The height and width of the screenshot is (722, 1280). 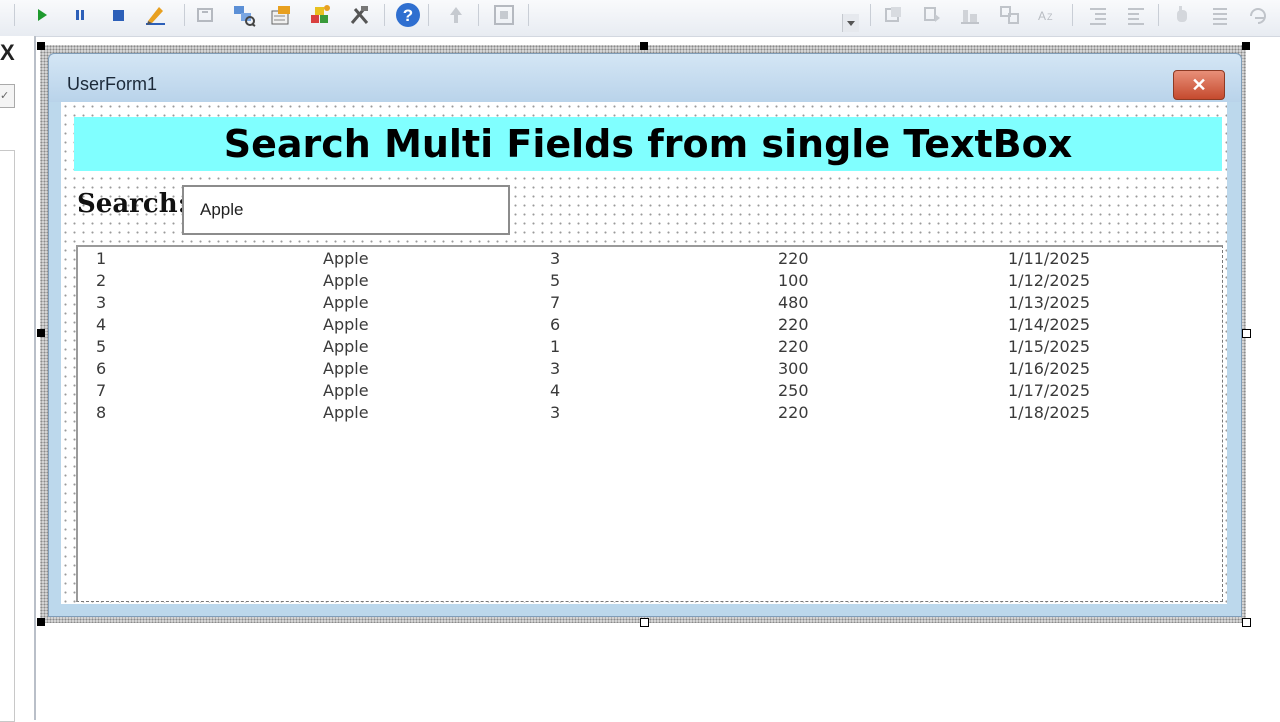 I want to click on list-item: 6 Apple 3 300 1/16/2025, so click(x=650, y=370).